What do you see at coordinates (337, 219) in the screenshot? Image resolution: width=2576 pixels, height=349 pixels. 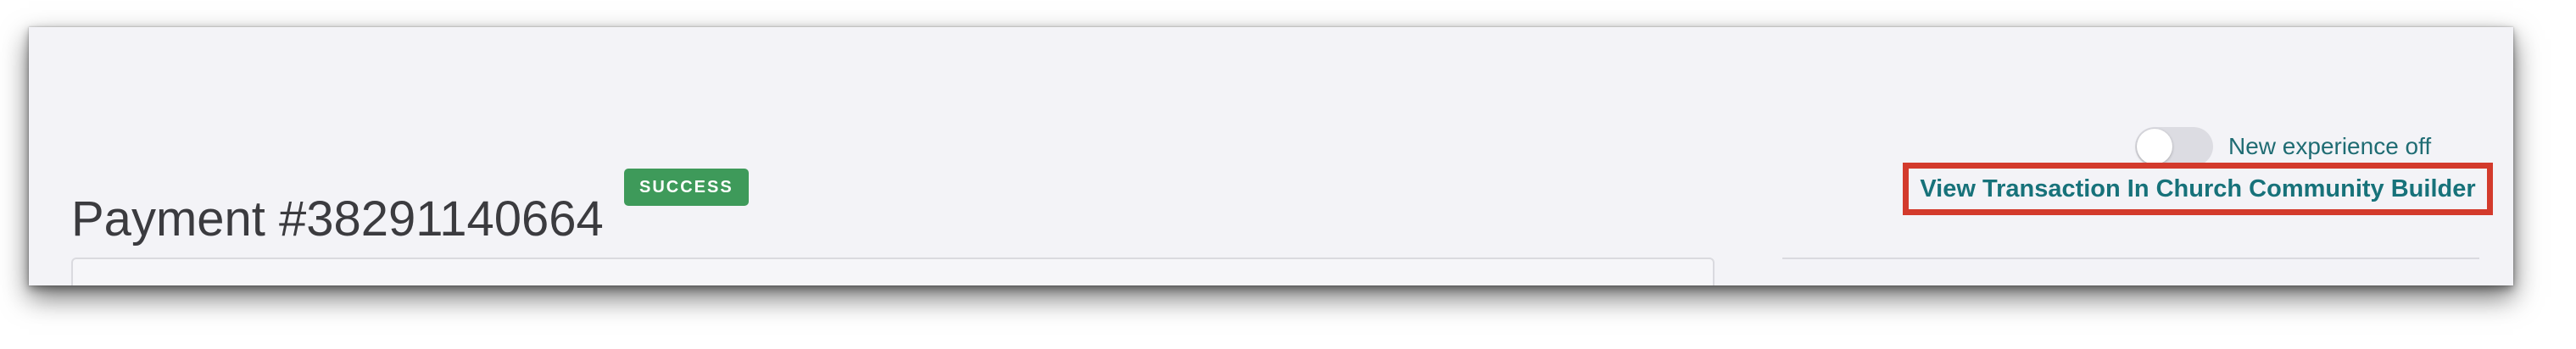 I see `page-title: Payment #38291140664` at bounding box center [337, 219].